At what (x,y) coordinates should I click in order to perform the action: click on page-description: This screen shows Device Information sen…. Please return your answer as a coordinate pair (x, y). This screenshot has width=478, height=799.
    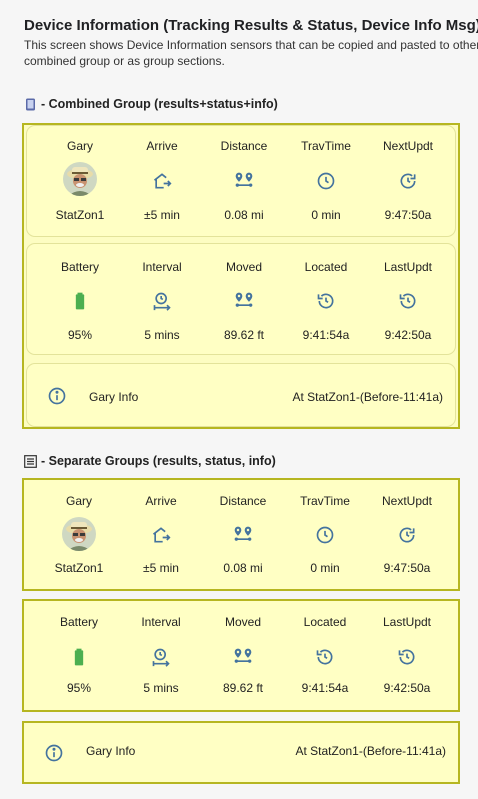
    Looking at the image, I should click on (251, 53).